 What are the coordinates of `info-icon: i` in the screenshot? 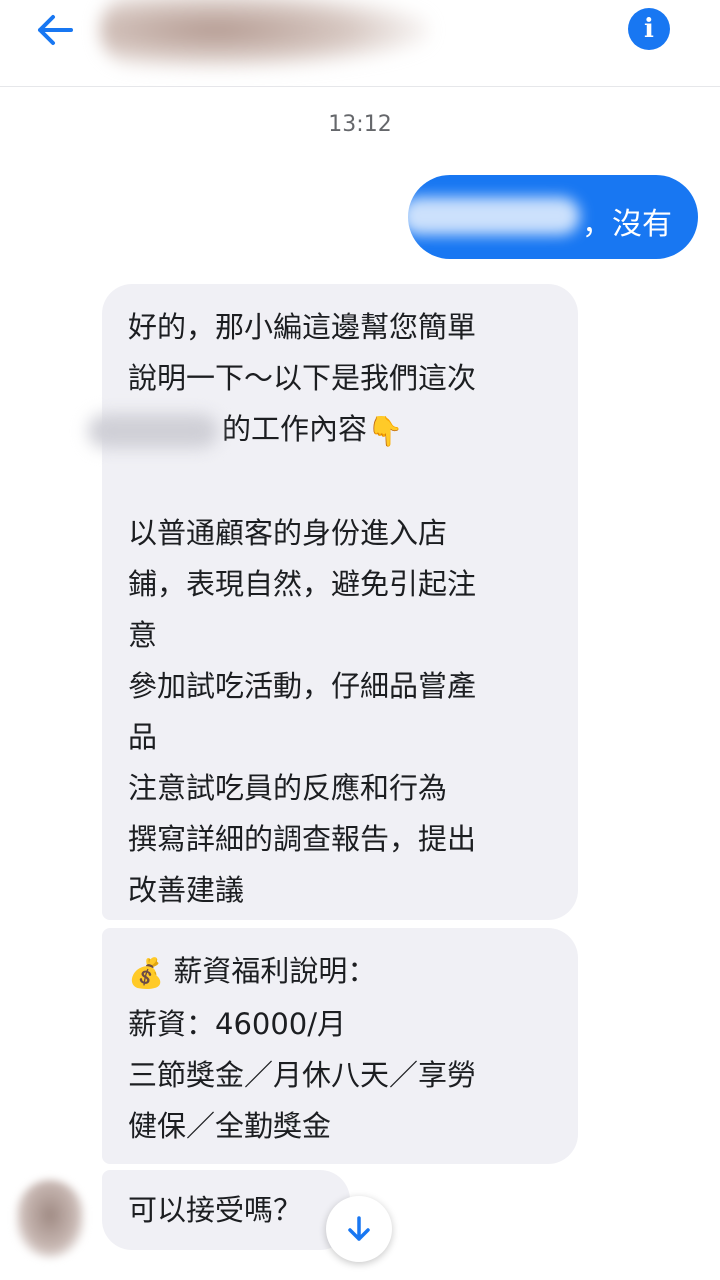 It's located at (649, 29).